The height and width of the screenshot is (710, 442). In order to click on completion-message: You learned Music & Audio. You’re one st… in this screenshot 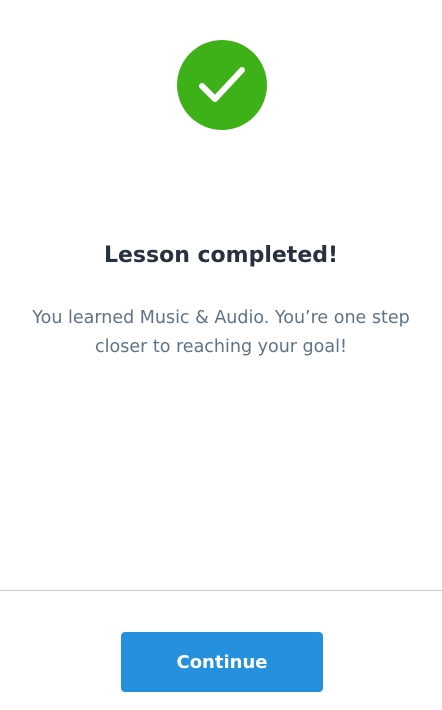, I will do `click(221, 332)`.